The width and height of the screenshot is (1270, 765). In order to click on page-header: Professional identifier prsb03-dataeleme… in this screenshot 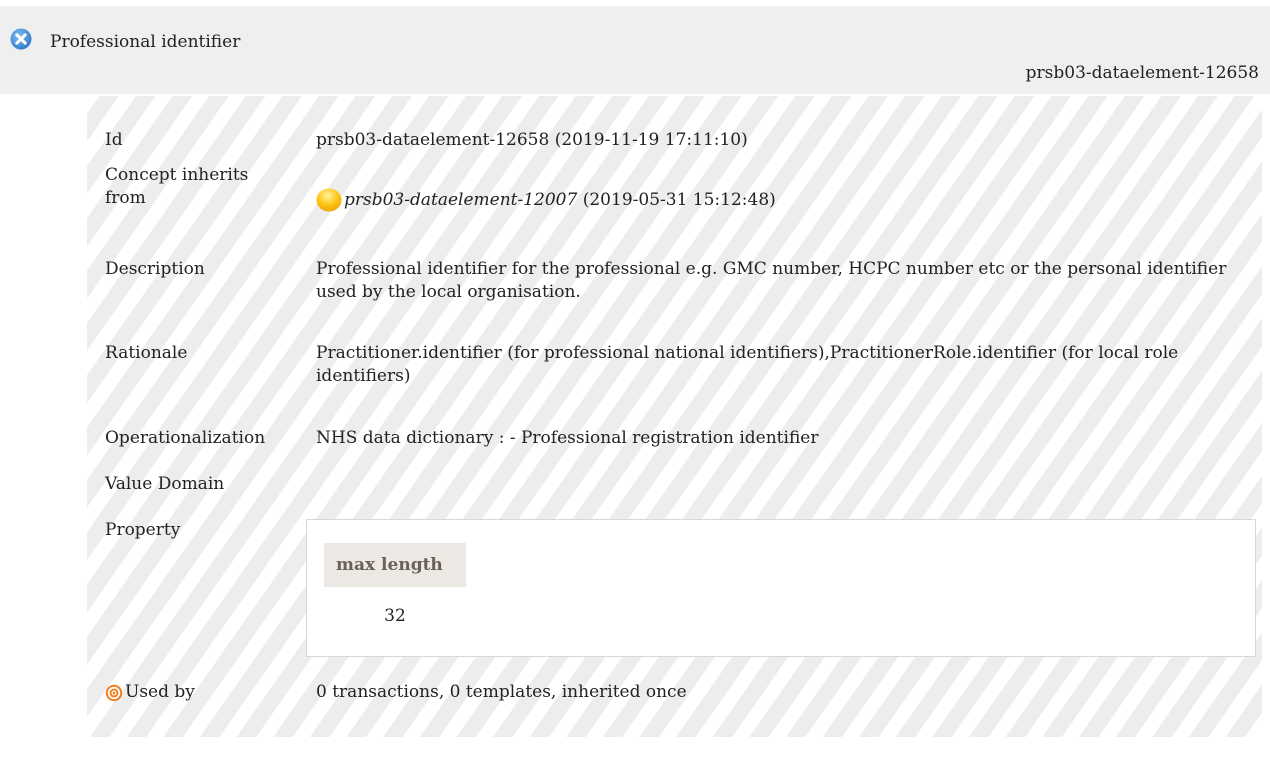, I will do `click(635, 50)`.